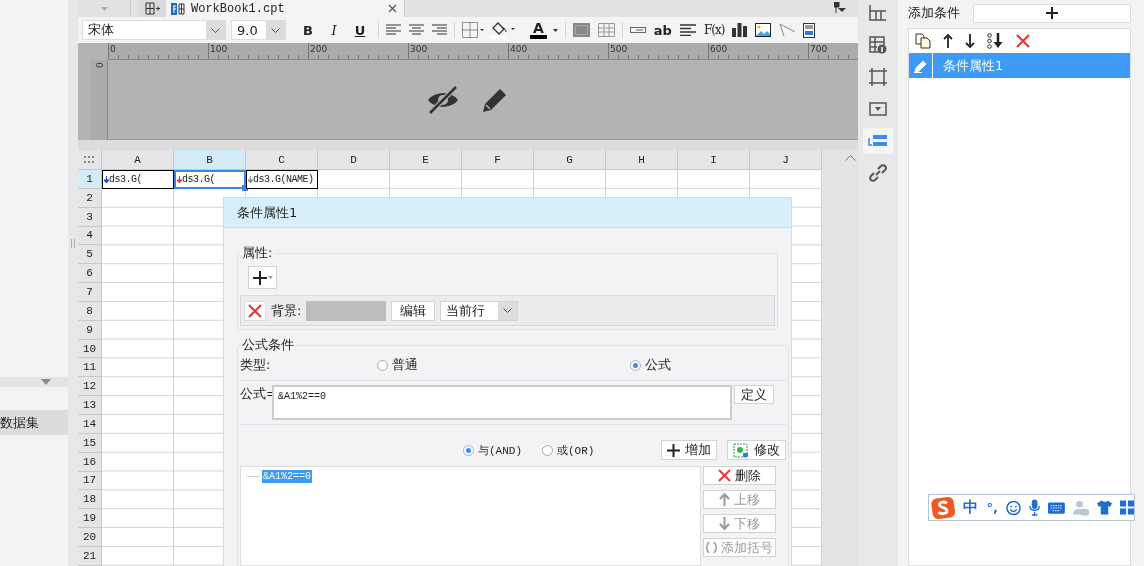 The width and height of the screenshot is (1144, 566). What do you see at coordinates (570, 160) in the screenshot?
I see `column-header: G` at bounding box center [570, 160].